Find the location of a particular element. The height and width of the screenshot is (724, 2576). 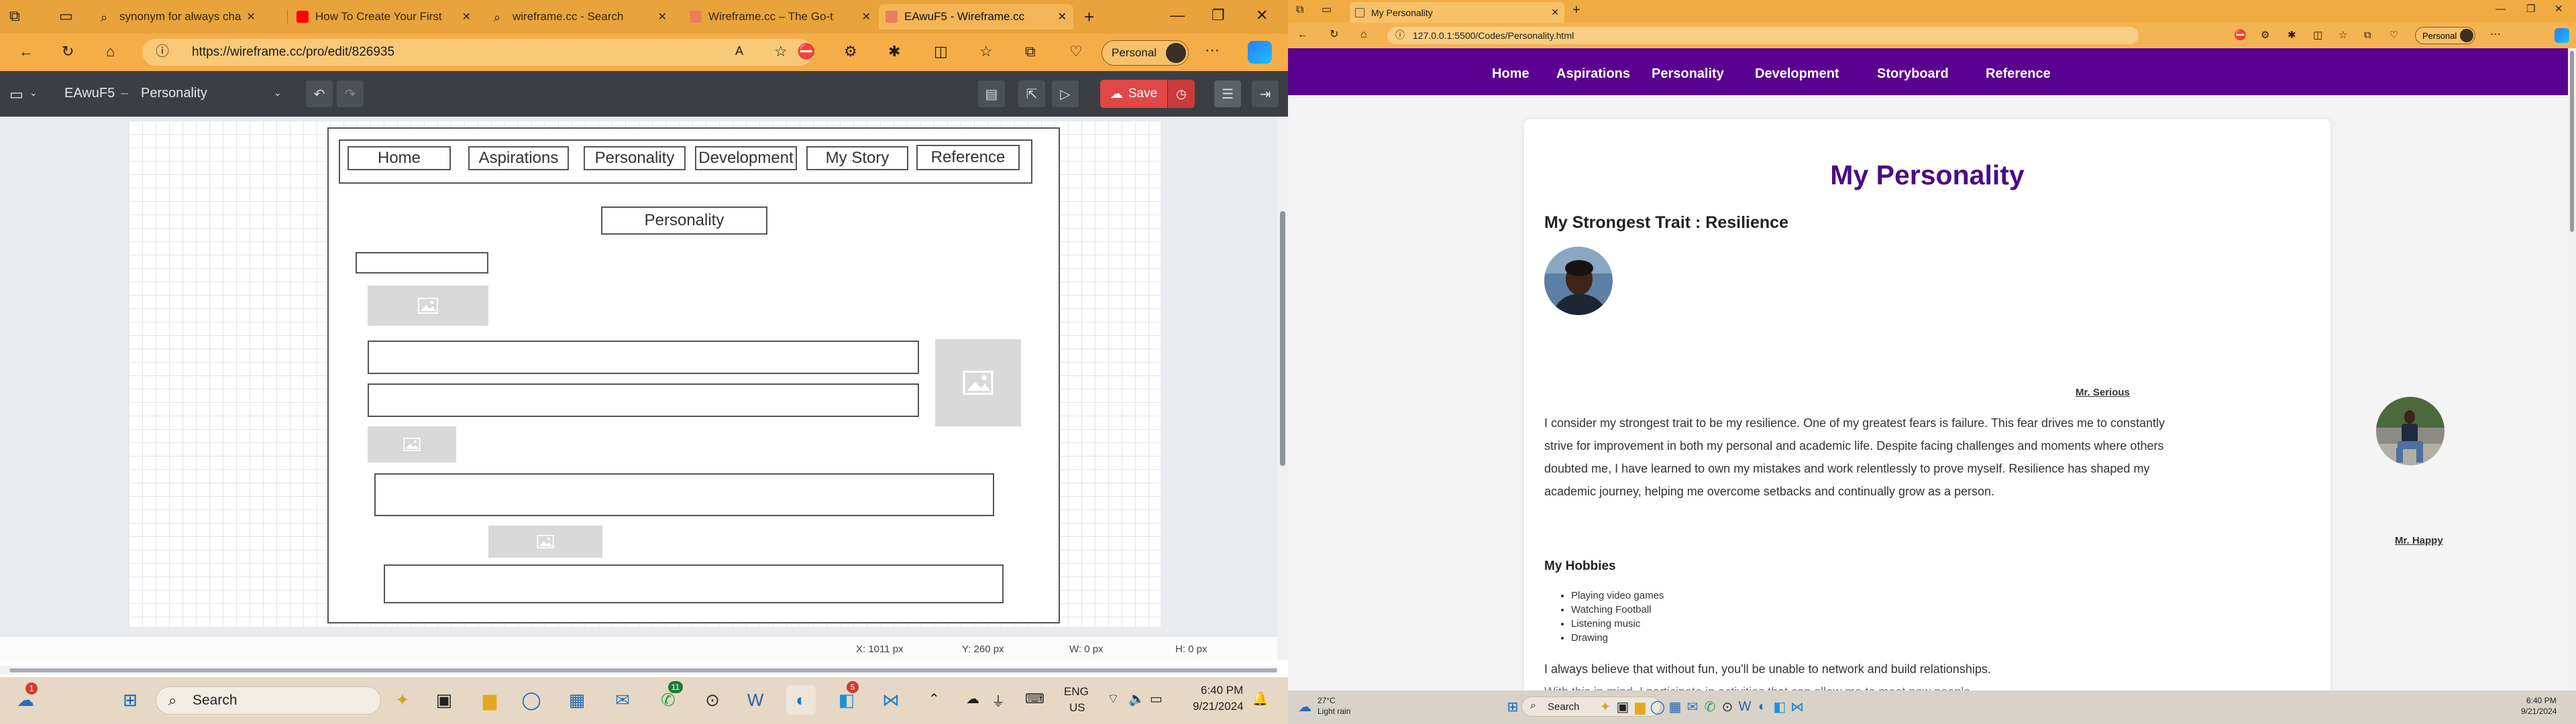

sidebar-toggle-button: ⇥ is located at coordinates (1265, 93).